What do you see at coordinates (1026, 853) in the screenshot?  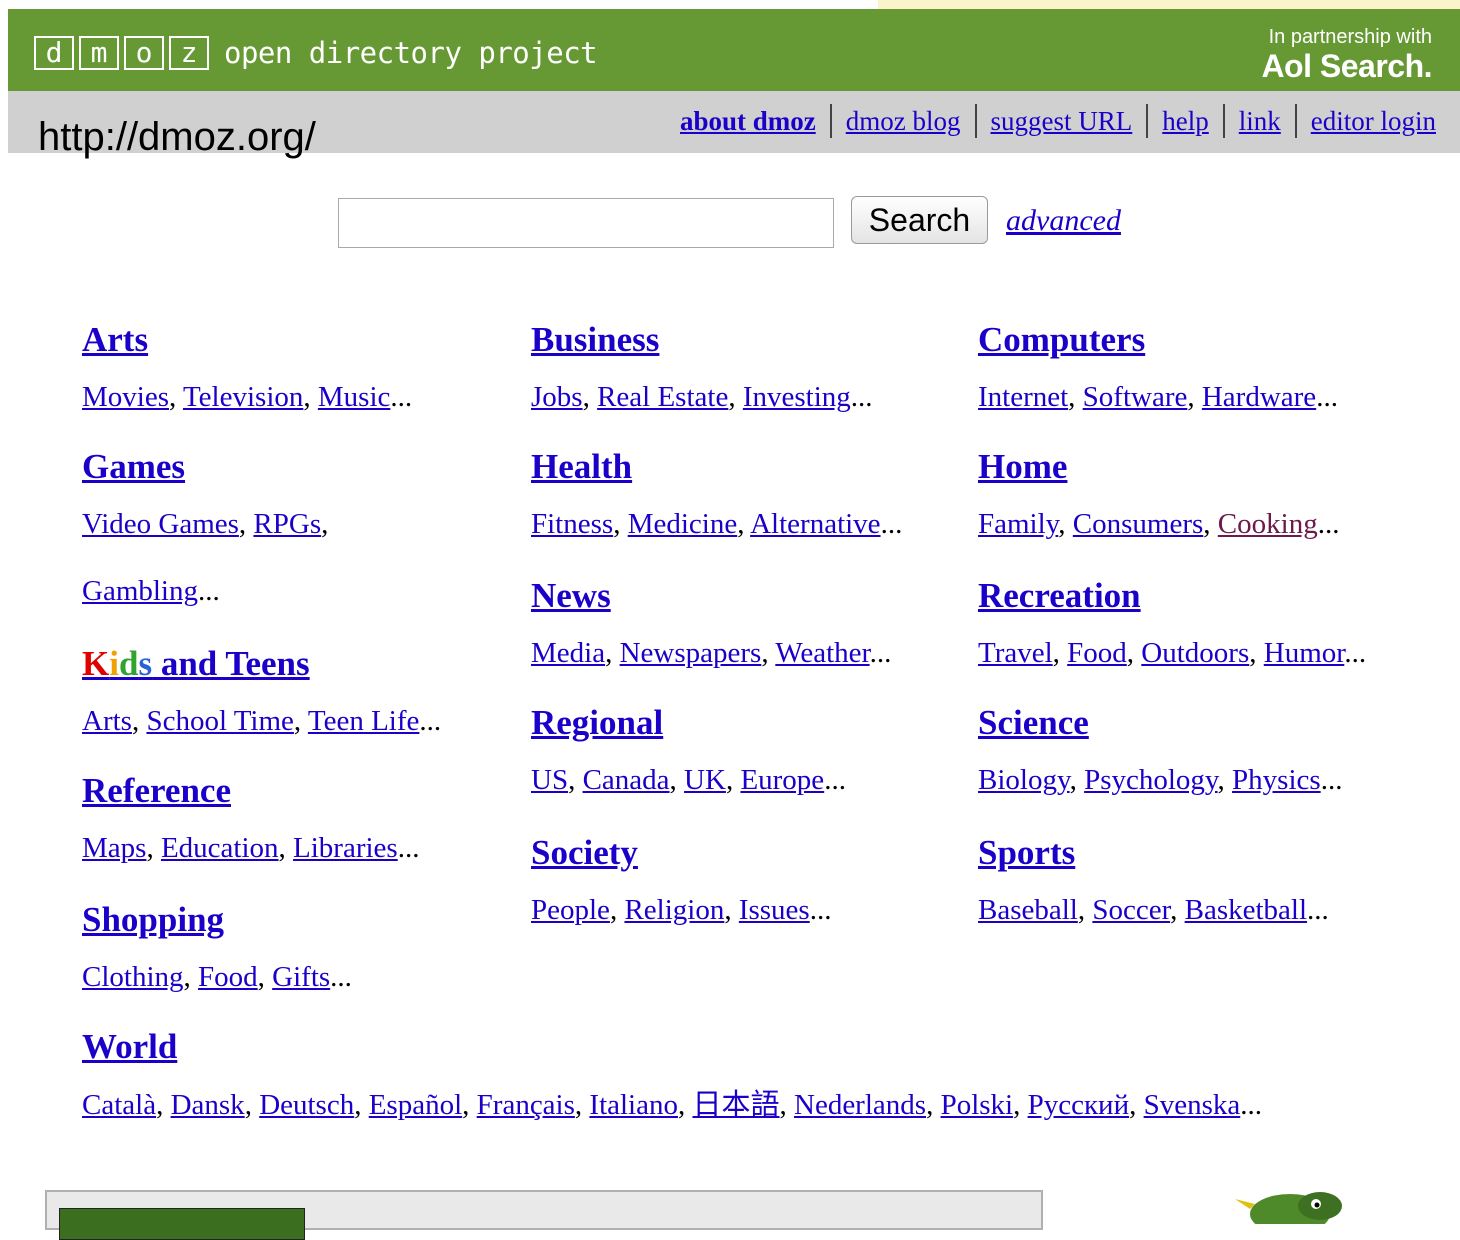 I see `category-title: Sports` at bounding box center [1026, 853].